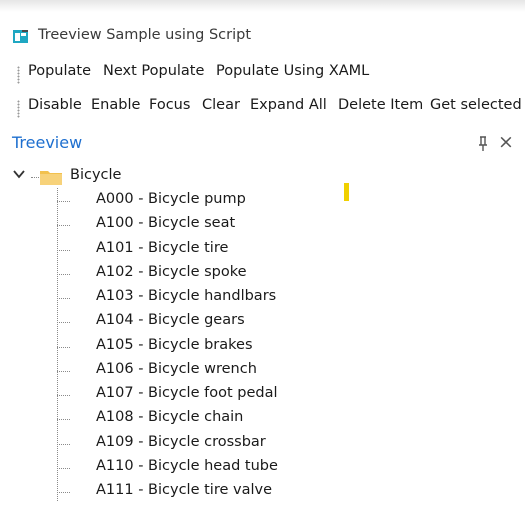 The height and width of the screenshot is (506, 525). What do you see at coordinates (380, 105) in the screenshot?
I see `delete-item-button: Delete Item` at bounding box center [380, 105].